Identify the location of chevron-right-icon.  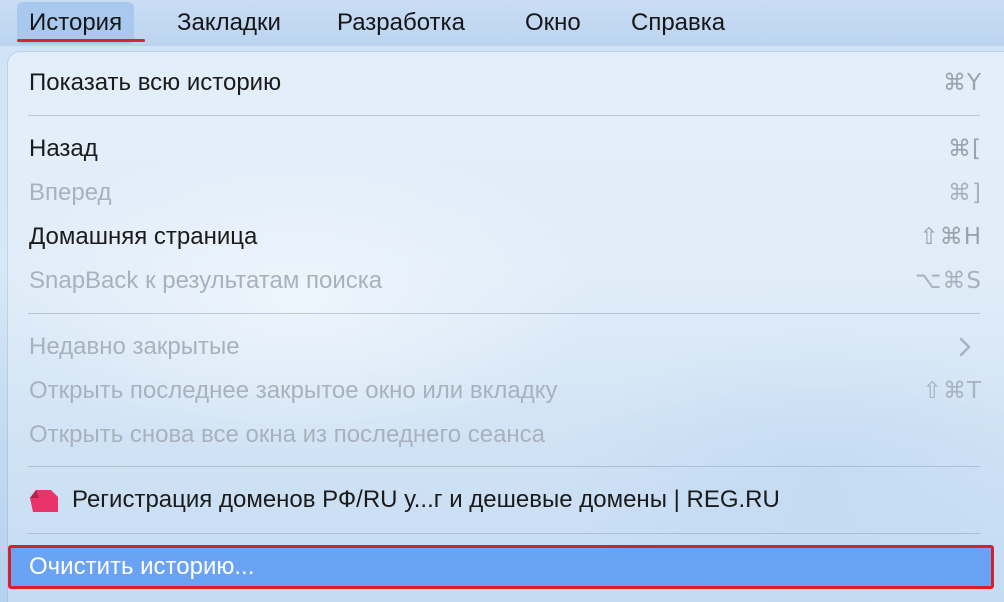
(965, 347).